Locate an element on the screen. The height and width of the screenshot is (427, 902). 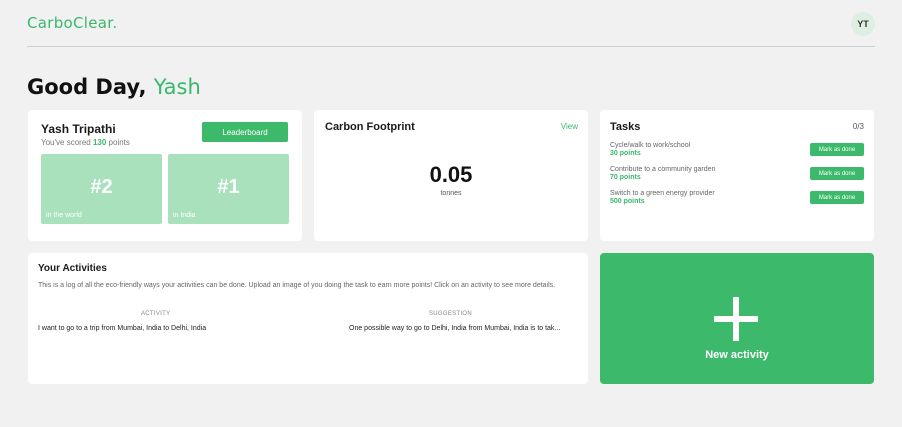
tasks-title: Tasks is located at coordinates (625, 127).